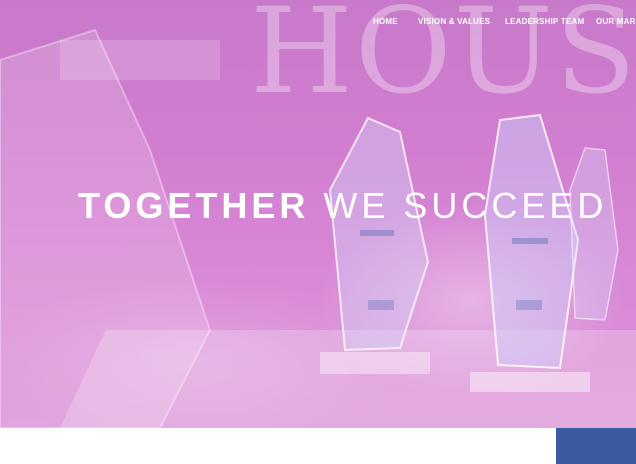  What do you see at coordinates (318, 446) in the screenshot?
I see `content-section` at bounding box center [318, 446].